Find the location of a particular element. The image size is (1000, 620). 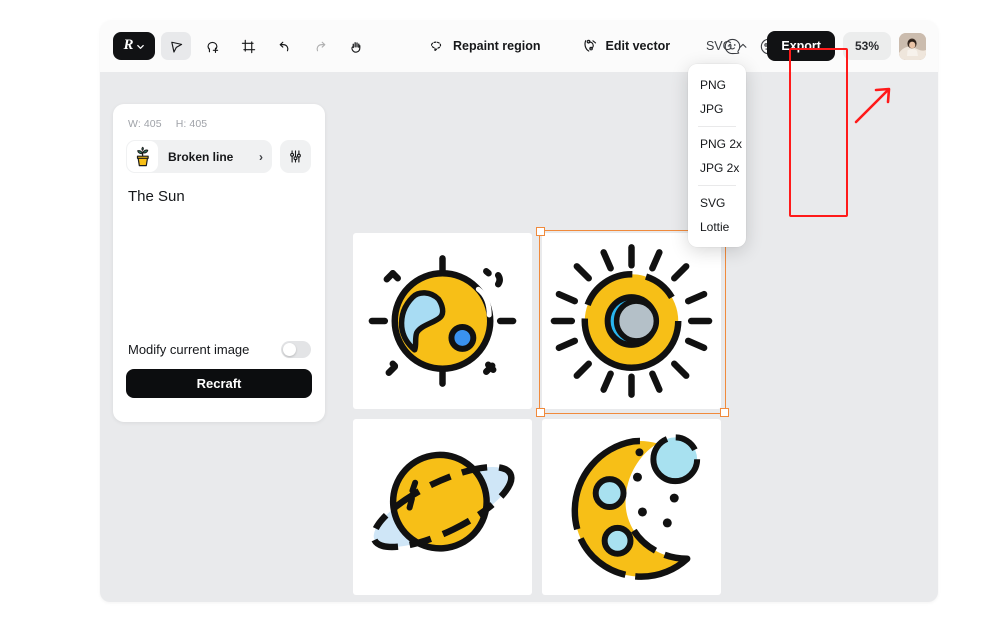

lasso-add-tool is located at coordinates (212, 46).